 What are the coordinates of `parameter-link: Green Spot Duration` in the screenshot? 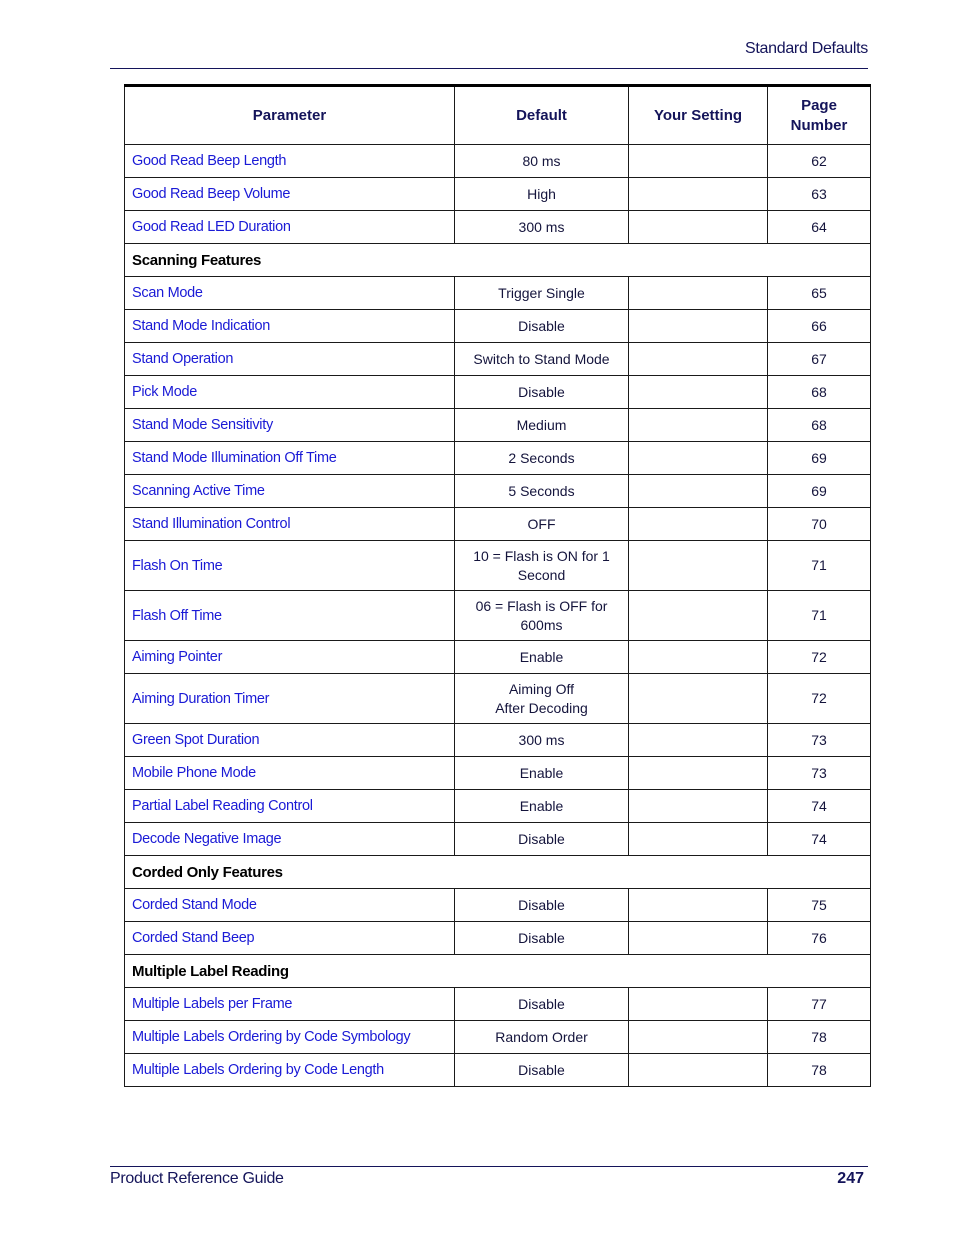 It's located at (289, 740).